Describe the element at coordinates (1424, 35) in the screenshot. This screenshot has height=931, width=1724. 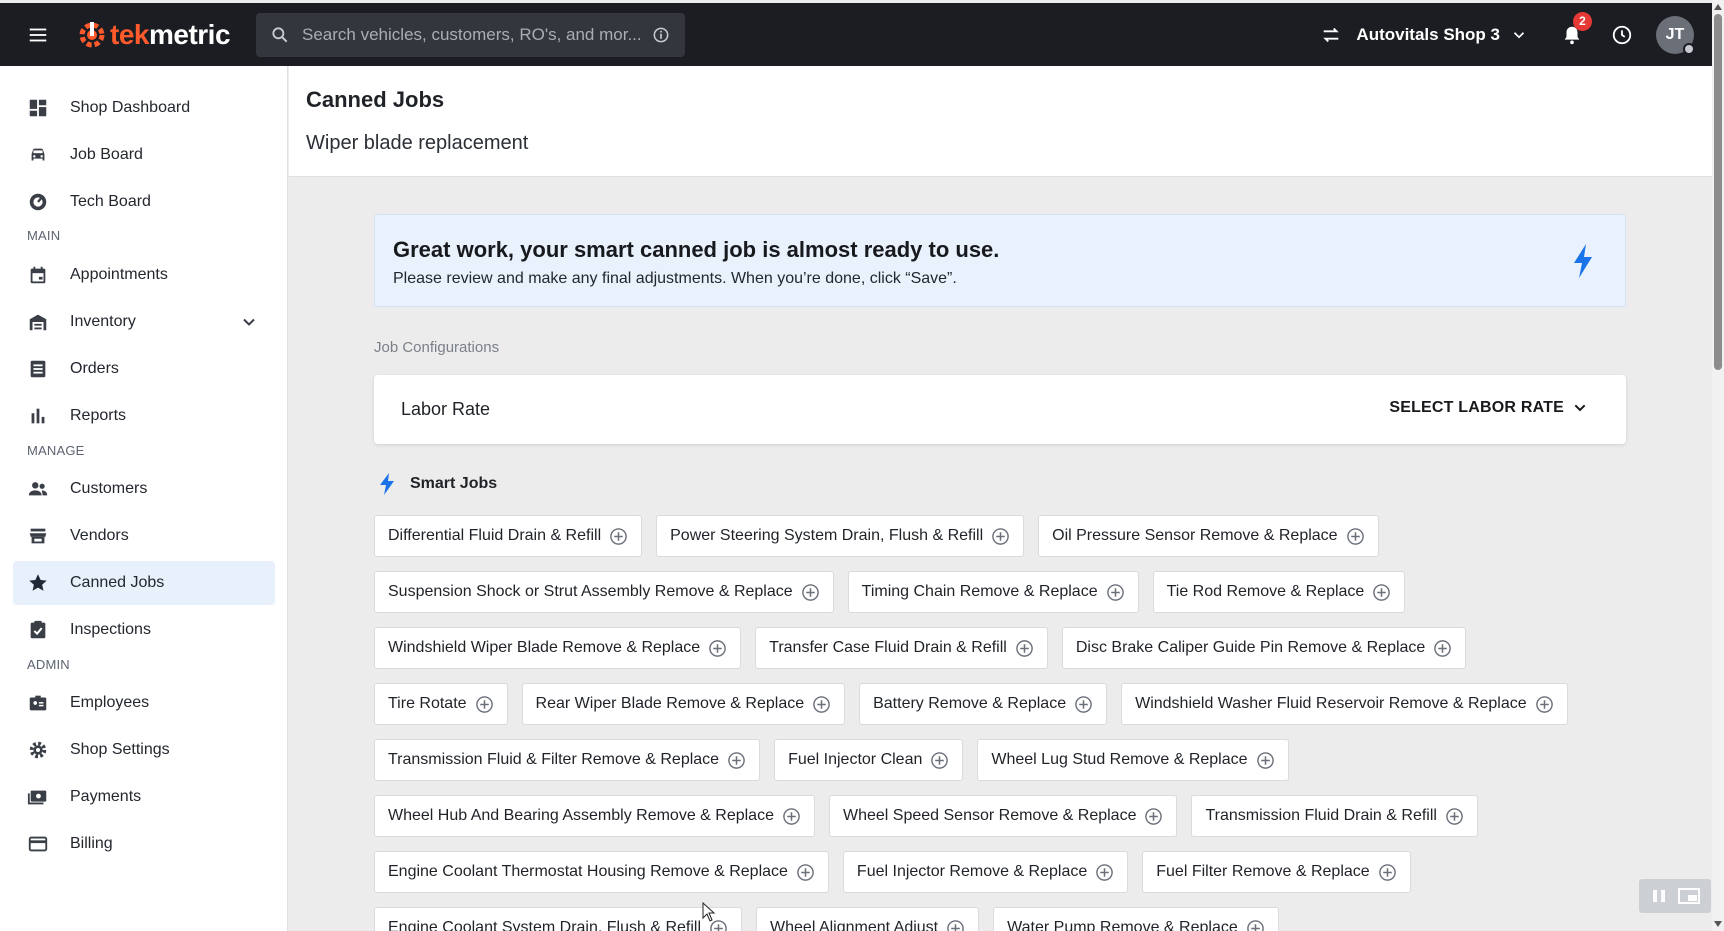
I see `shop-switcher: Autovitals Shop 3` at that location.